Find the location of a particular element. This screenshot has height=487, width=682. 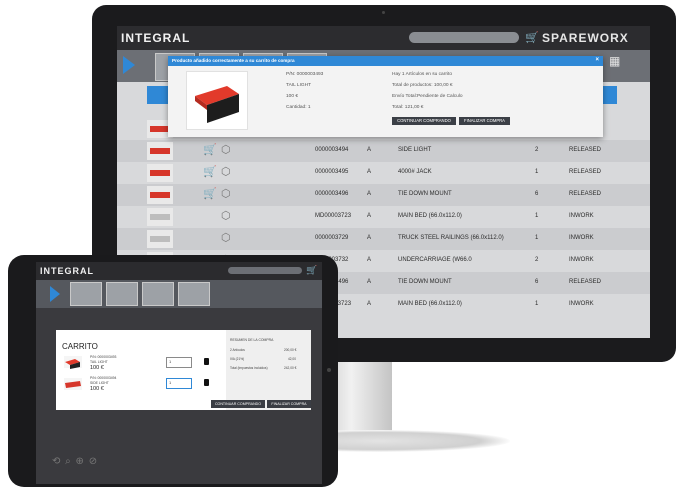

product-price: 100 € is located at coordinates (292, 96).